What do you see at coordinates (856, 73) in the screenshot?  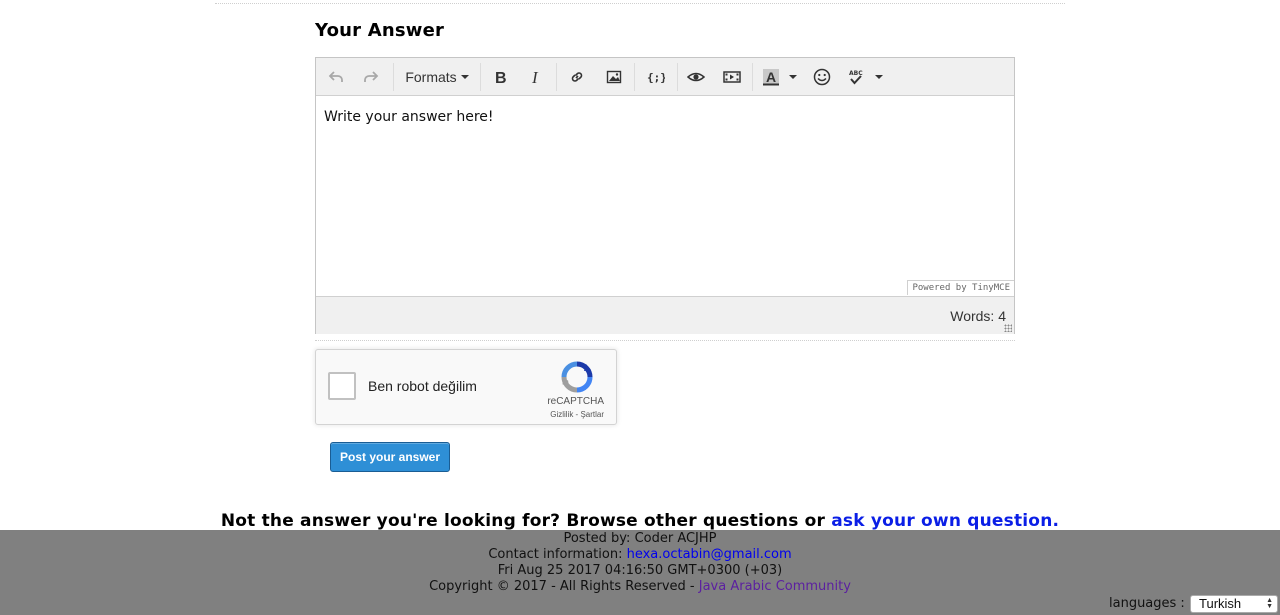 I see `svg-text: ABC` at bounding box center [856, 73].